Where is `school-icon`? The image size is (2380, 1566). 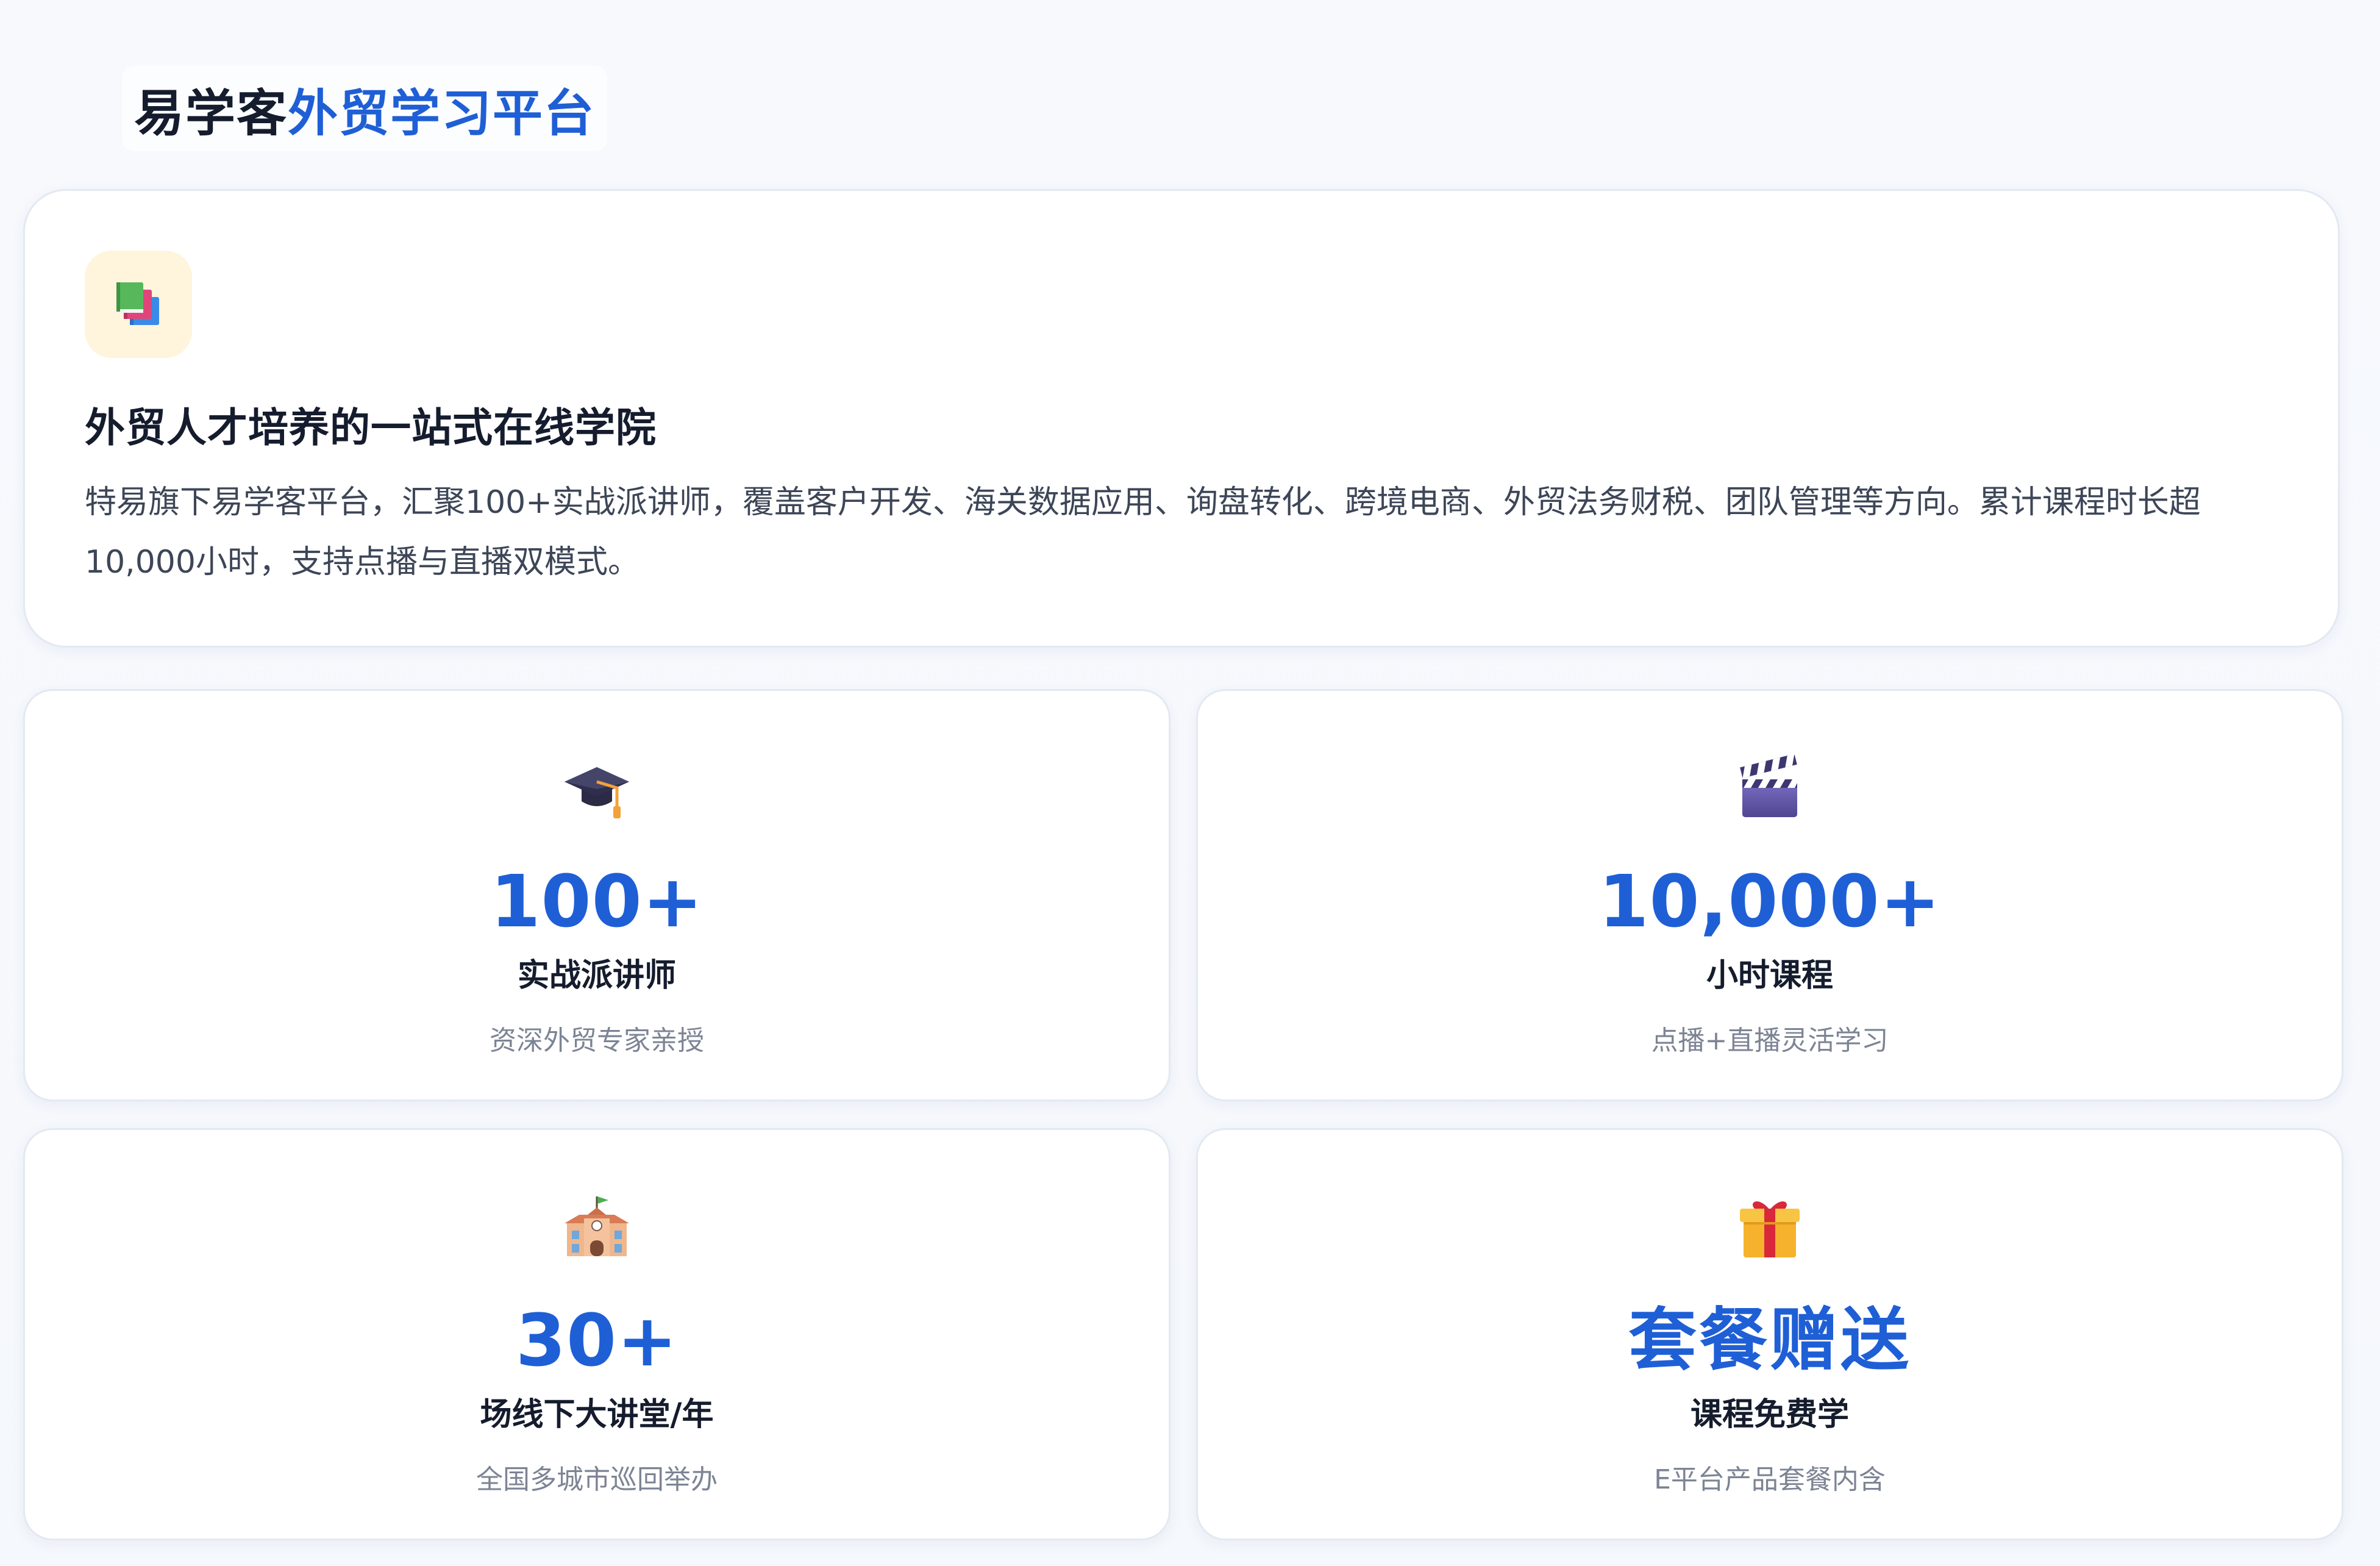
school-icon is located at coordinates (596, 1227).